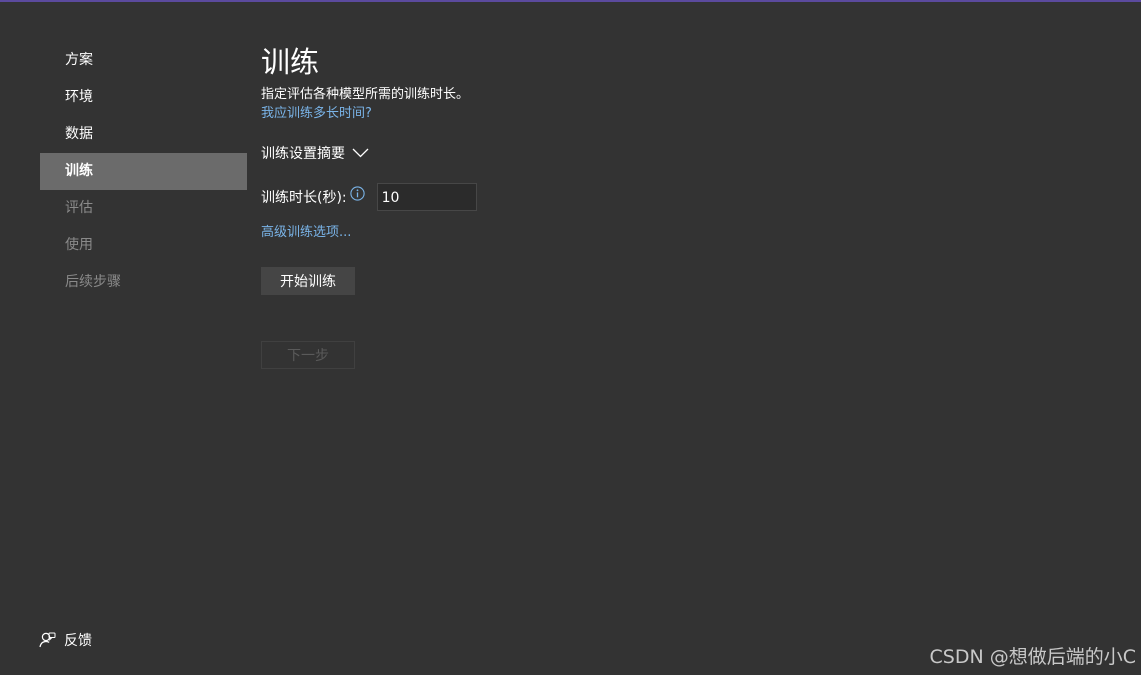  Describe the element at coordinates (570, 1) in the screenshot. I see `window-accent-bar` at that location.